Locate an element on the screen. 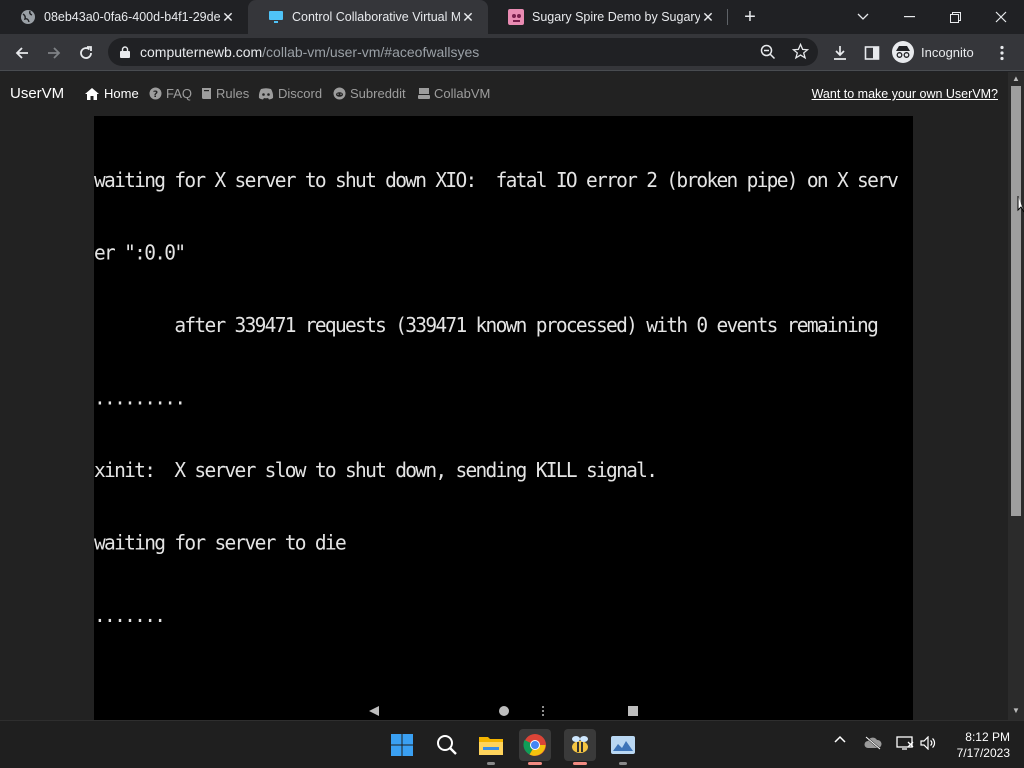 Image resolution: width=1024 pixels, height=768 pixels. url-host: computernewb.com is located at coordinates (201, 52).